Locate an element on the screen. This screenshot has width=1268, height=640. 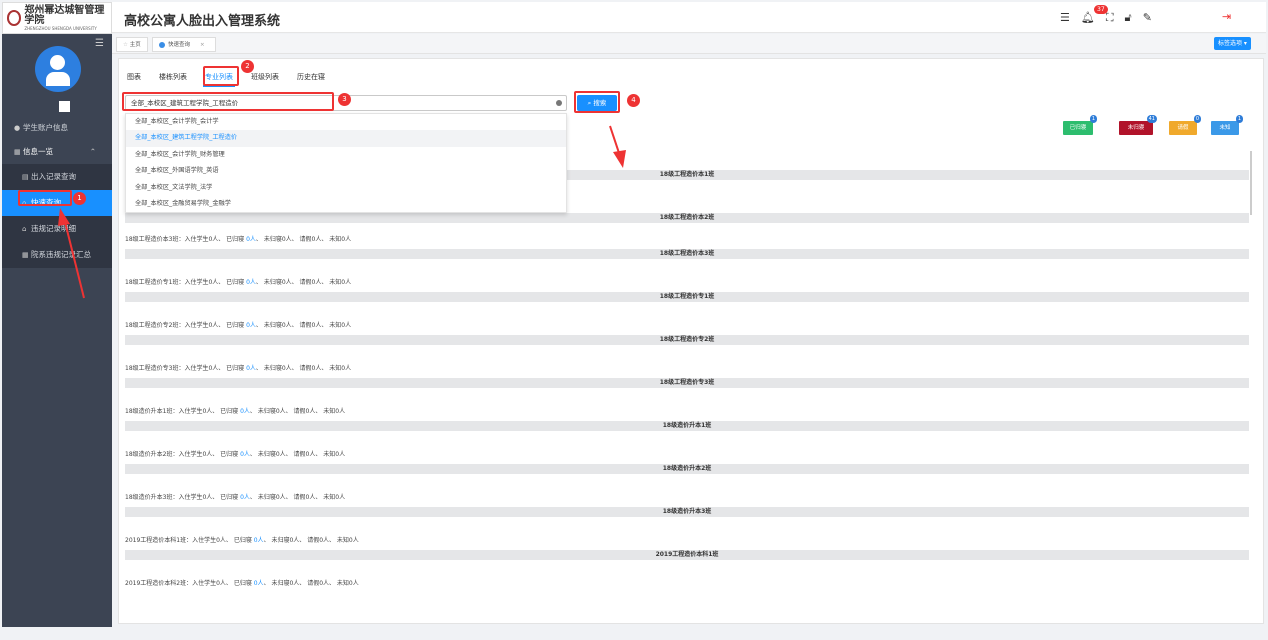
annotation-number: 4 is located at coordinates (633, 100).